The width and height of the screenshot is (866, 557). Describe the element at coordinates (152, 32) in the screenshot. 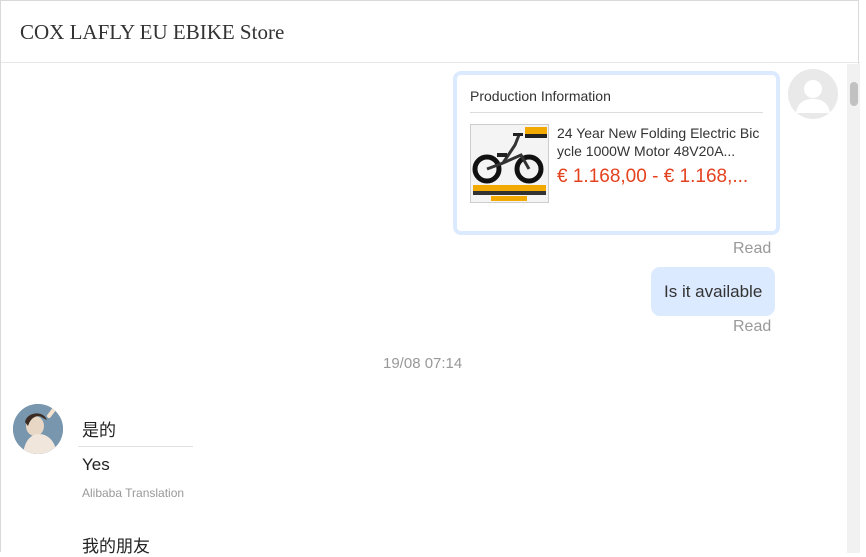

I see `store-title: COX LAFLY EU EBIKE Store` at that location.